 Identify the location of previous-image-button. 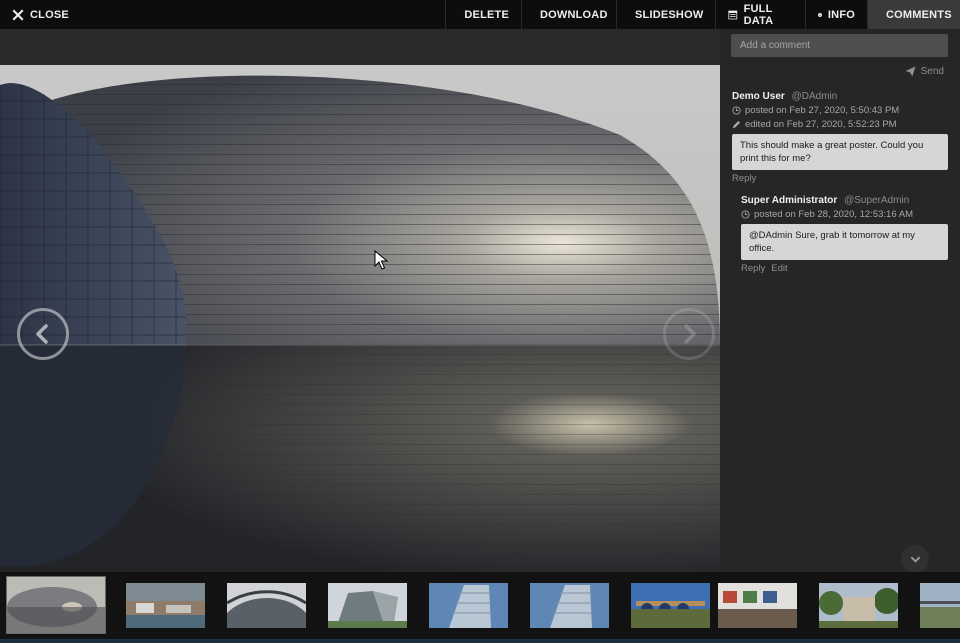
(43, 334).